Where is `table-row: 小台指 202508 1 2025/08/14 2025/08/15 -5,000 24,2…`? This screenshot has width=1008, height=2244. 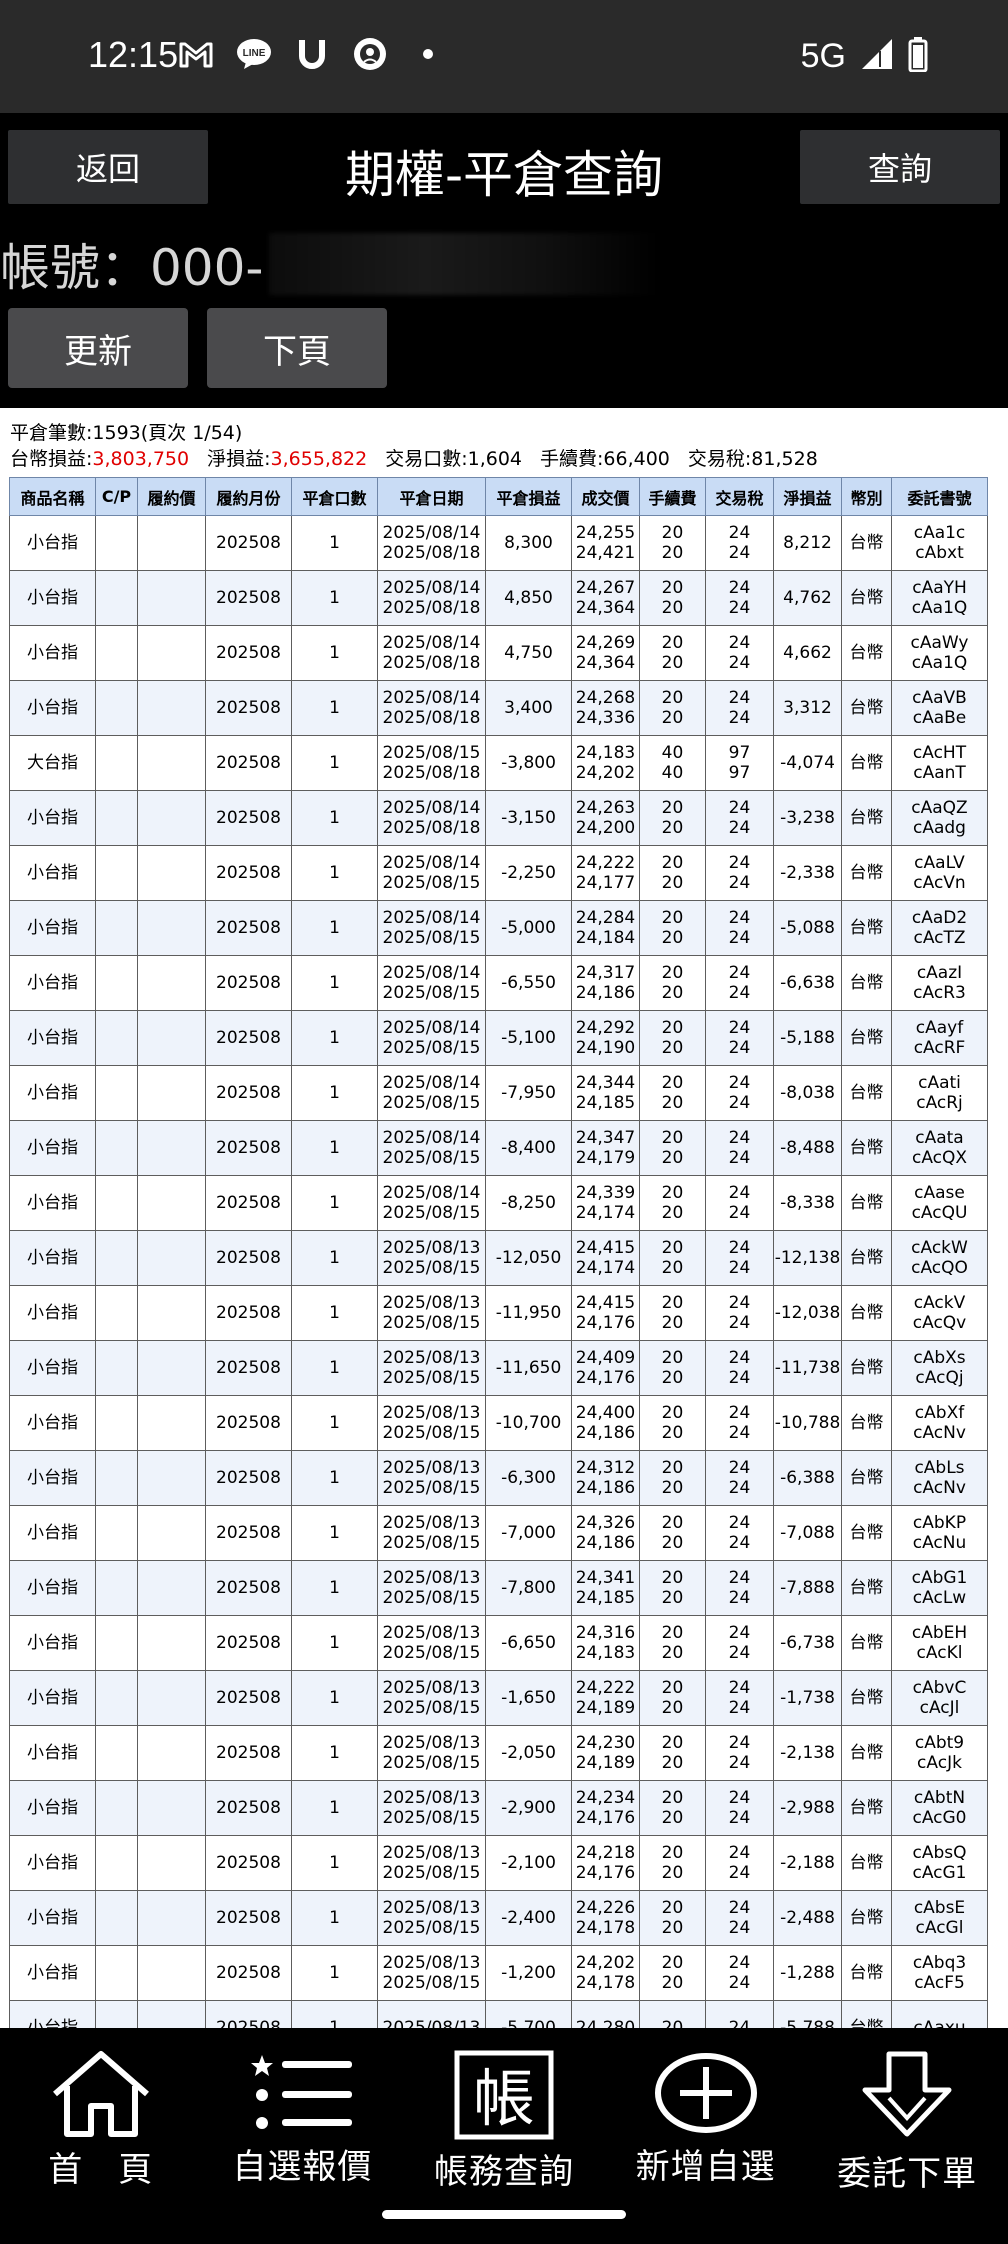 table-row: 小台指 202508 1 2025/08/14 2025/08/15 -5,000 24,2… is located at coordinates (498, 928).